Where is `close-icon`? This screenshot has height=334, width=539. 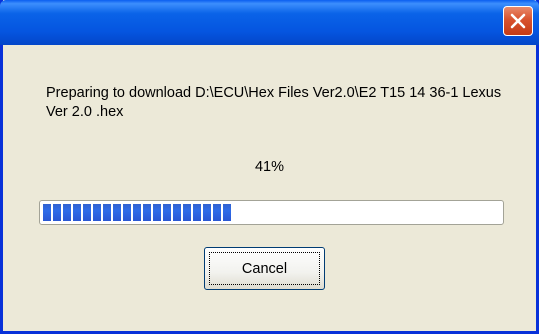
close-icon is located at coordinates (518, 21).